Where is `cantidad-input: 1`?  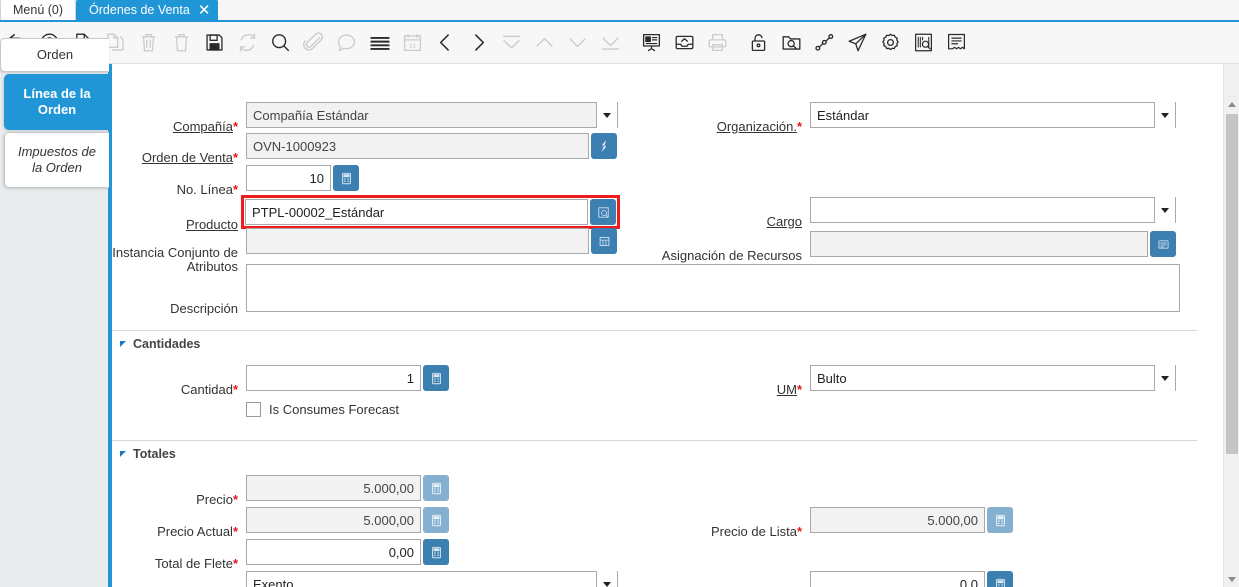 cantidad-input: 1 is located at coordinates (333, 378).